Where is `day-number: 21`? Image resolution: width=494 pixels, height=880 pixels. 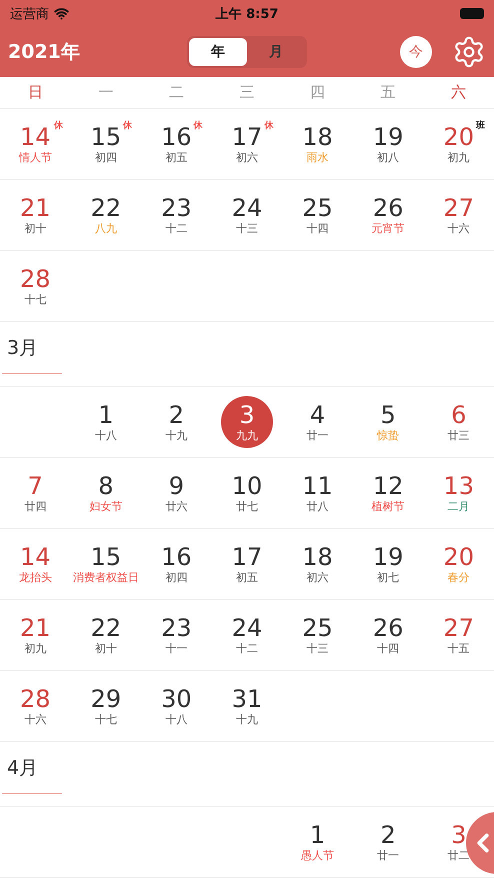
day-number: 21 is located at coordinates (35, 208).